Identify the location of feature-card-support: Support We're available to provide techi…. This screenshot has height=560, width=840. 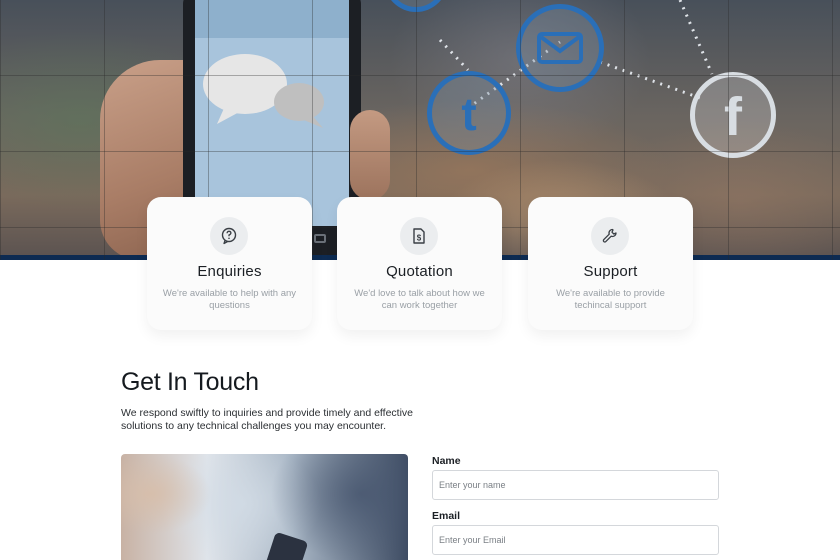
(610, 263).